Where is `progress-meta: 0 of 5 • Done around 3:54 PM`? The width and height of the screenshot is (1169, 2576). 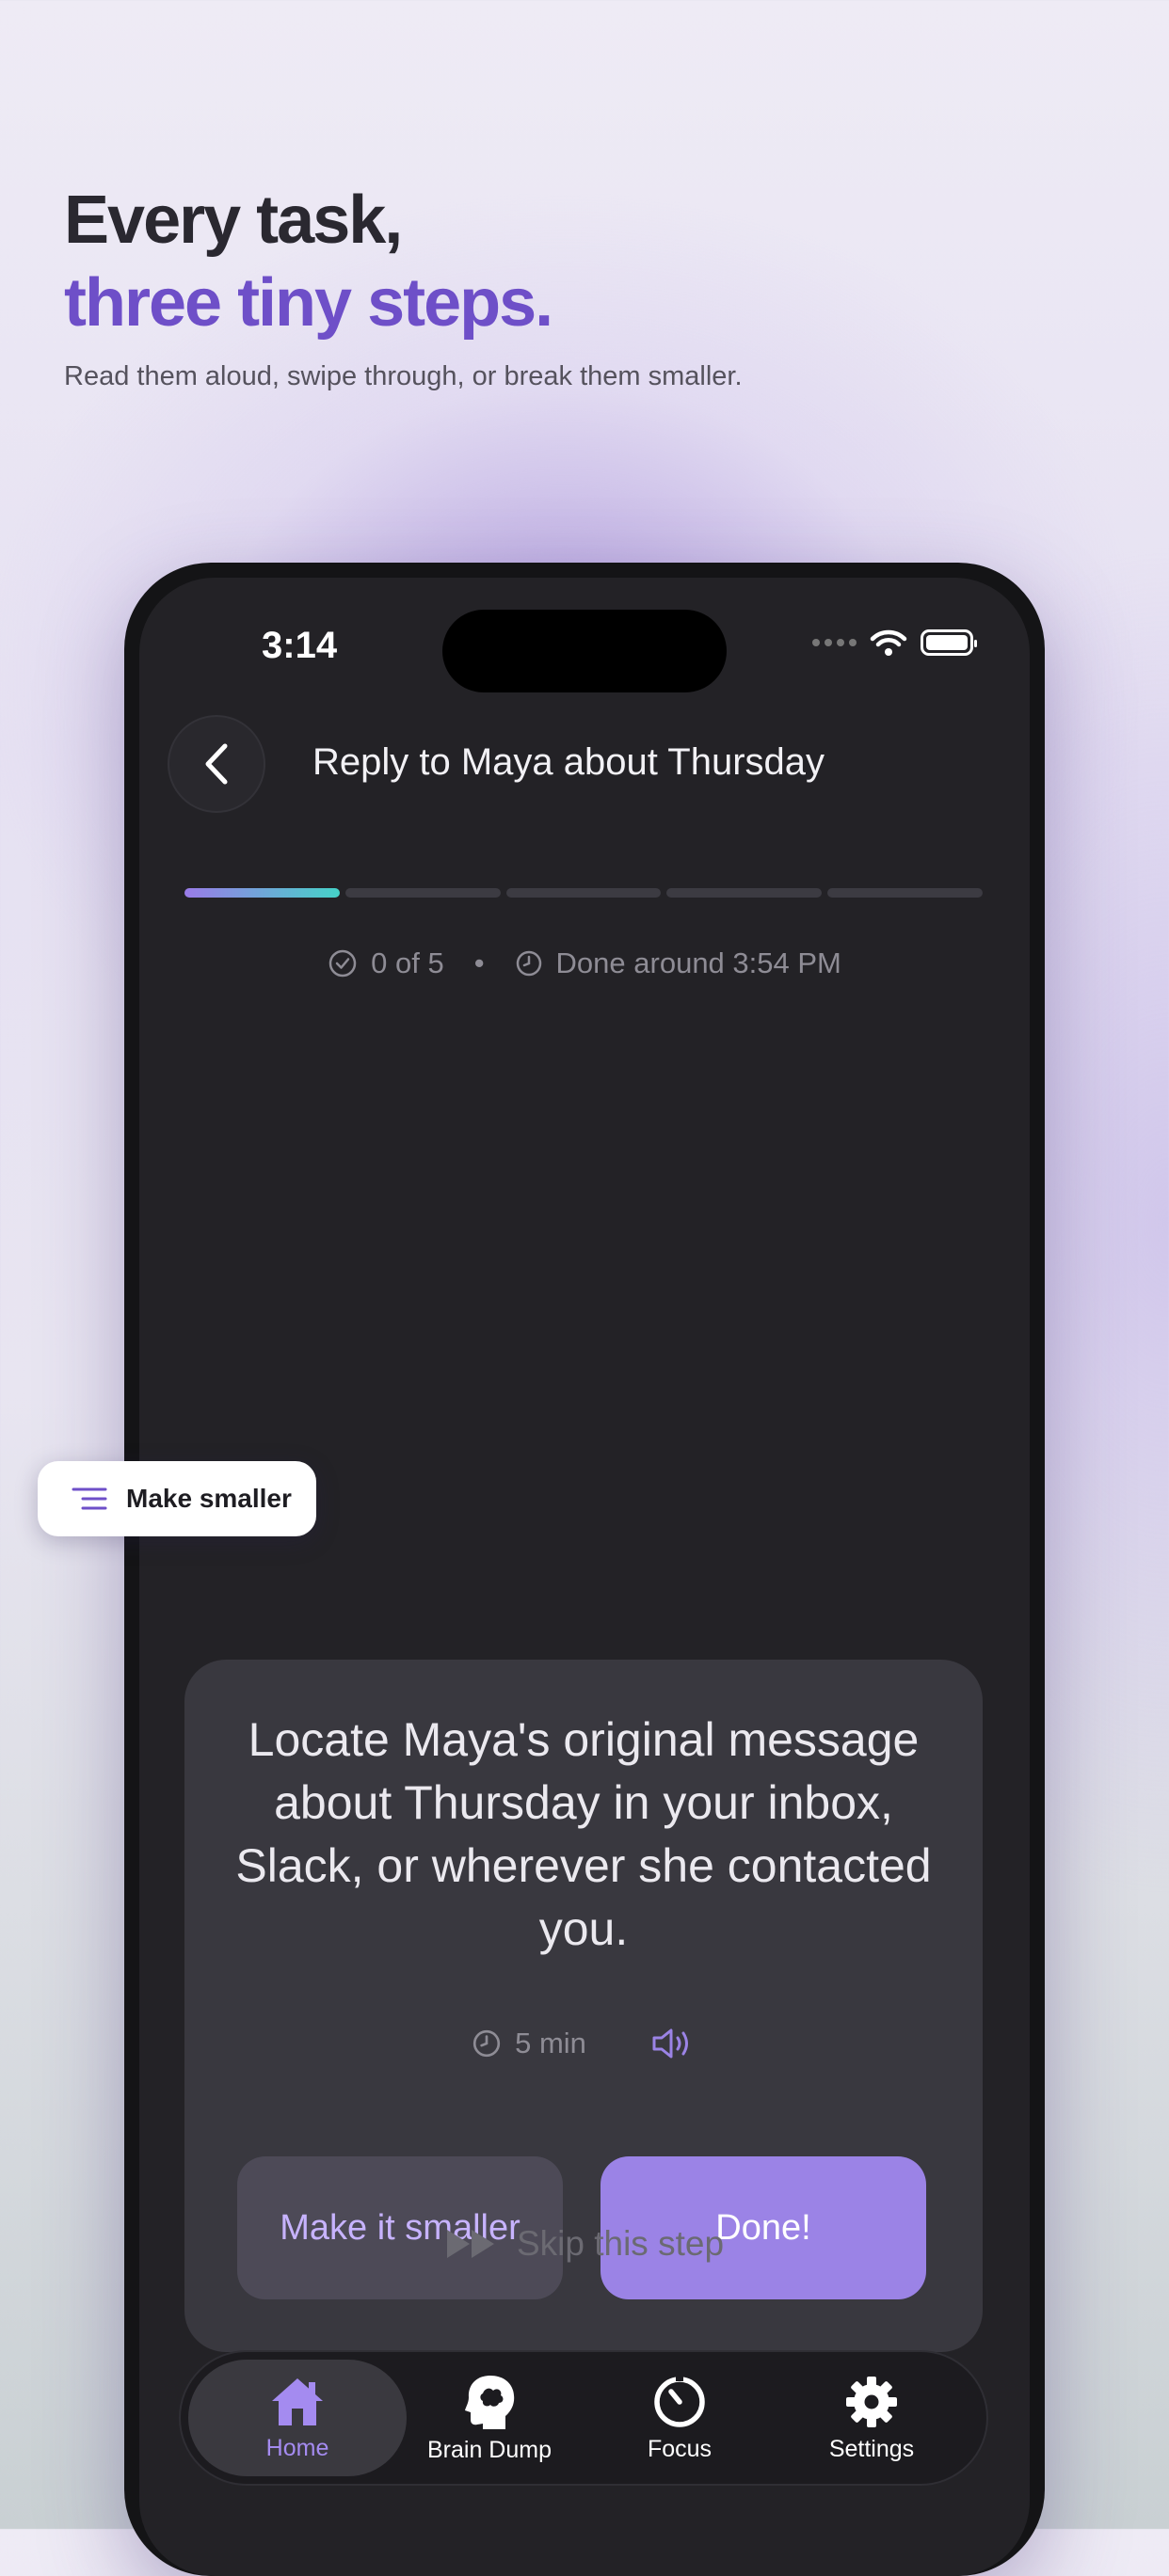 progress-meta: 0 of 5 • Done around 3:54 PM is located at coordinates (584, 963).